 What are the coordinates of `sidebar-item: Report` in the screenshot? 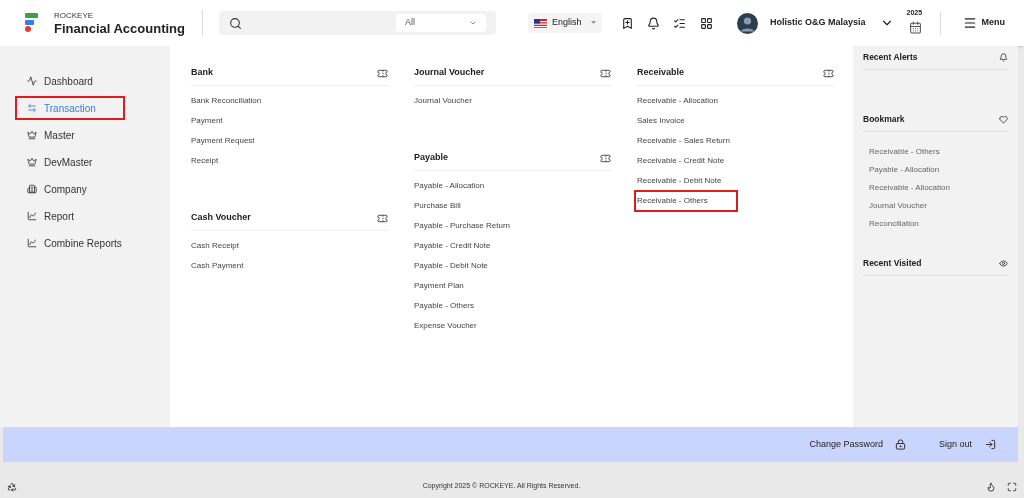 It's located at (70, 216).